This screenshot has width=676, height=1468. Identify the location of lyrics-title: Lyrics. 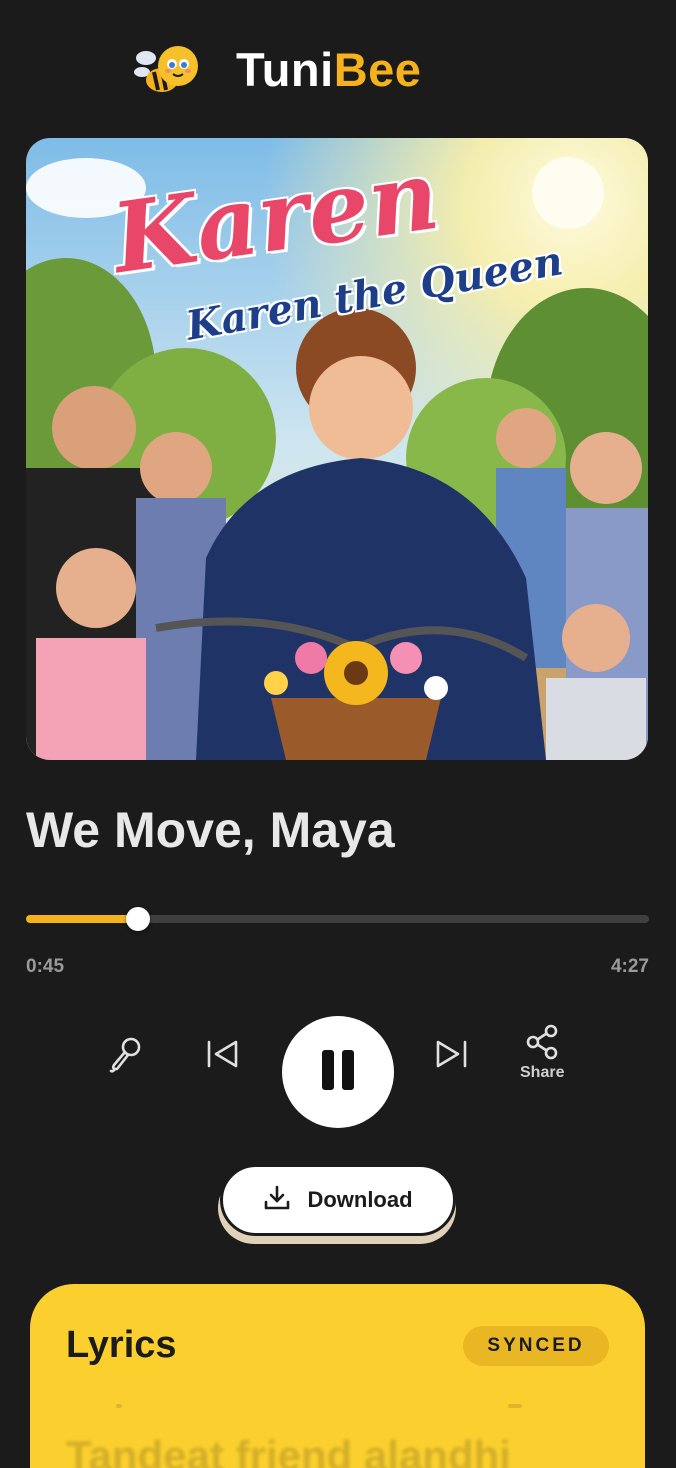
(121, 1345).